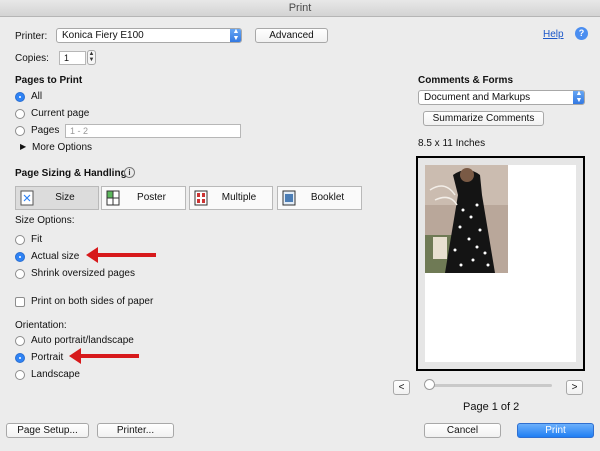 The image size is (600, 451). Describe the element at coordinates (72, 58) in the screenshot. I see `copies-field: 1` at that location.